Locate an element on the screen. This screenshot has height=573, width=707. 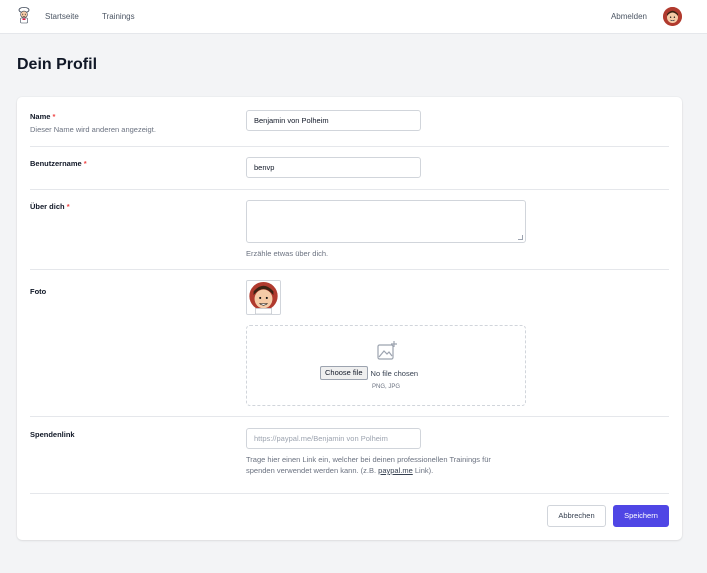
username-label: Benutzername * is located at coordinates (58, 163).